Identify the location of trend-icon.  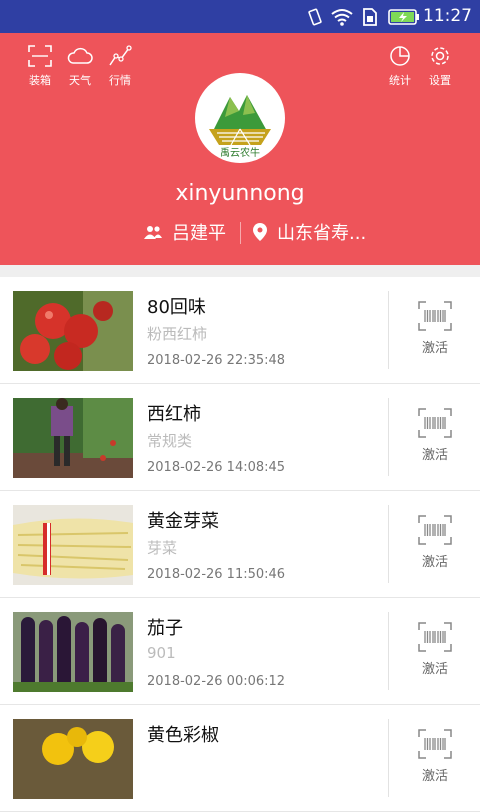
(120, 55).